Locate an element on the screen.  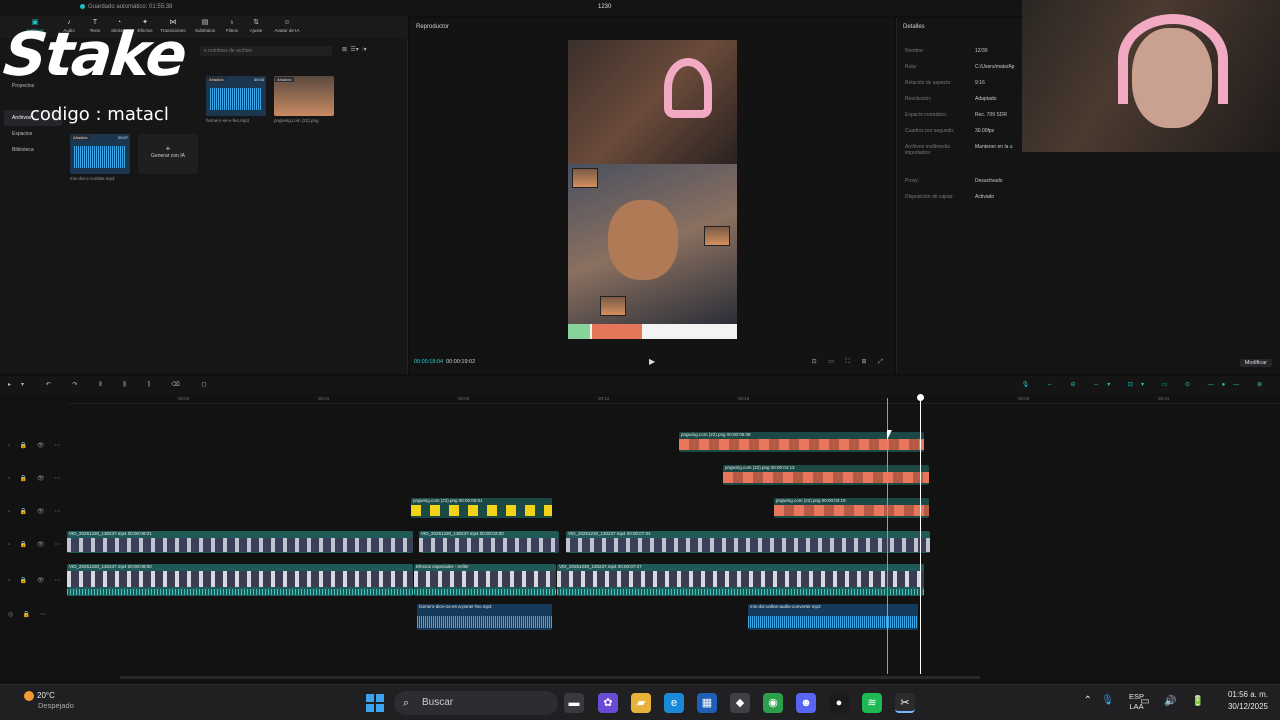
timeline-clip: VID_20251230_130237.mp4 00:00:07:04 is located at coordinates (748, 542).